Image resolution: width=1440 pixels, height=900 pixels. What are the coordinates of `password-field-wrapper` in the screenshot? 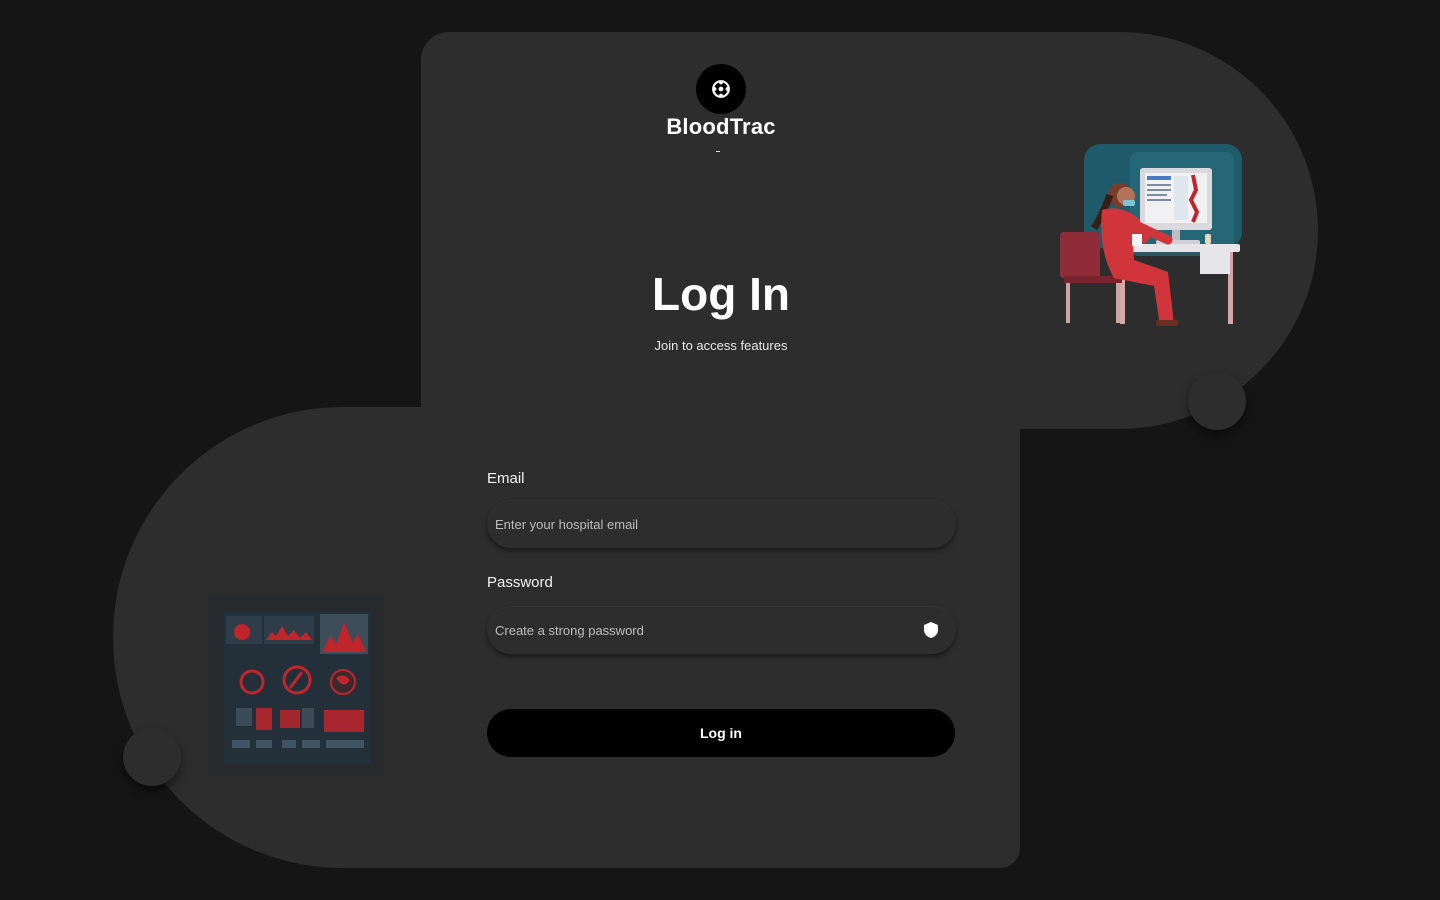 It's located at (721, 630).